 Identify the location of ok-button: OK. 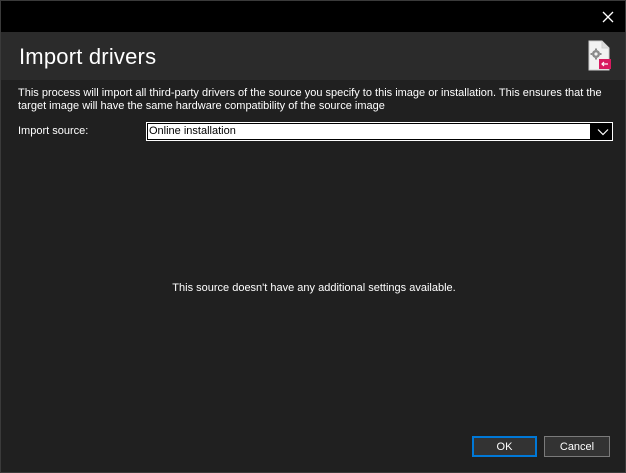
(504, 446).